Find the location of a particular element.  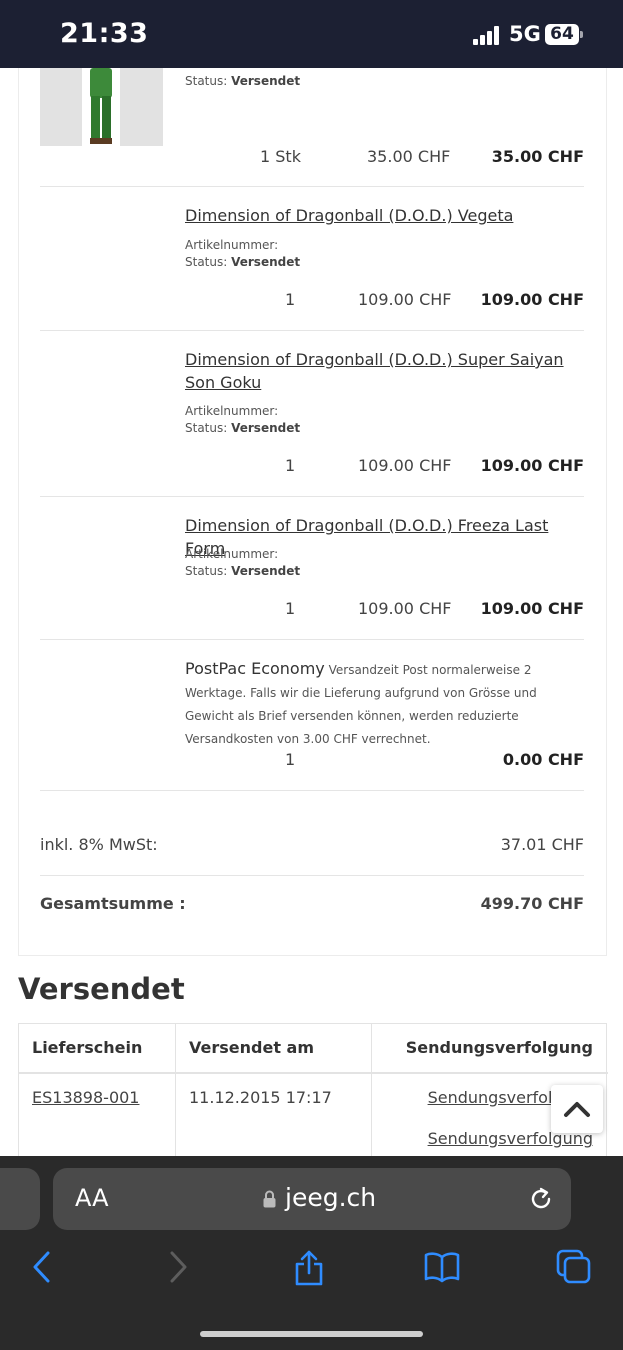

previous-tab-preview is located at coordinates (20, 1199).